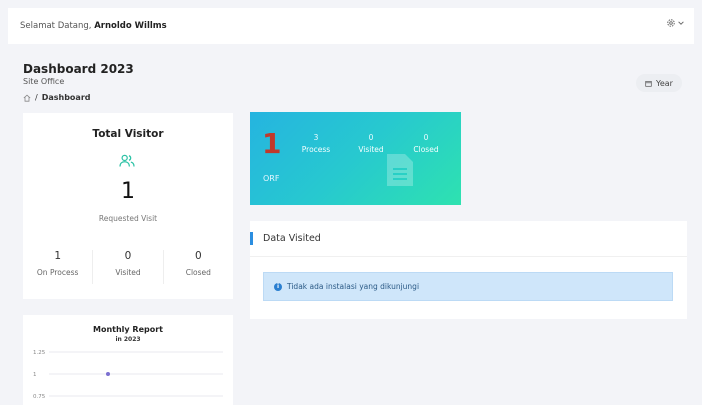  I want to click on monthly-report-card: Monthly Report in 2023 1.25 1 0.75, so click(128, 360).